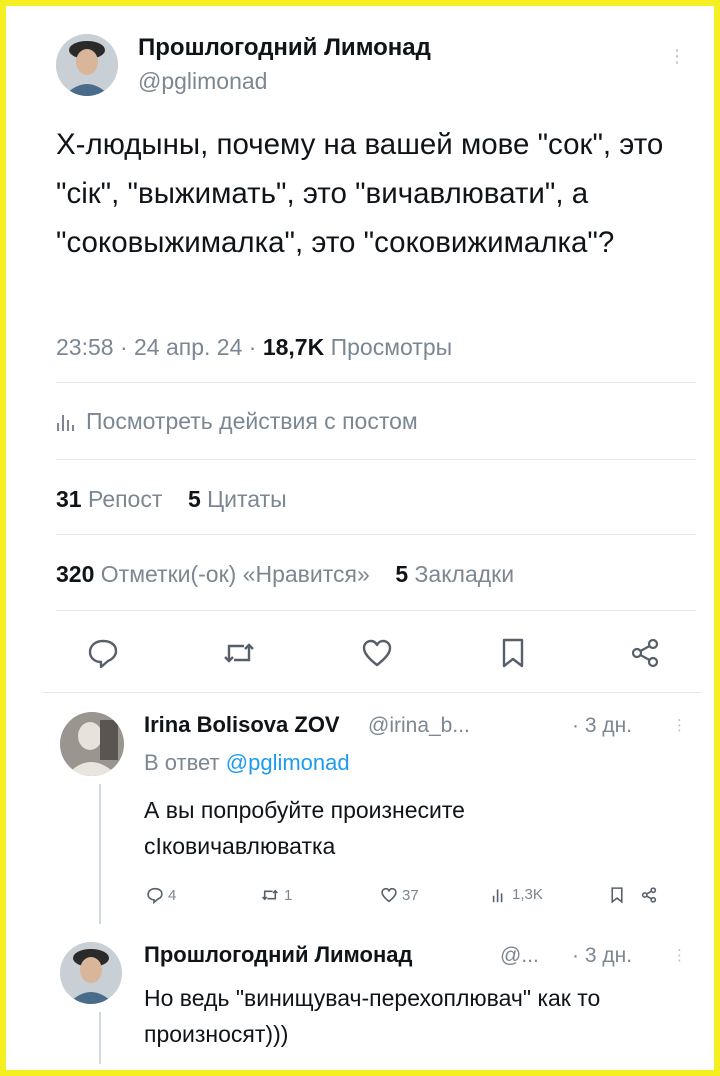 The image size is (720, 1076). I want to click on reply-to-handle: @pglimonad, so click(288, 762).